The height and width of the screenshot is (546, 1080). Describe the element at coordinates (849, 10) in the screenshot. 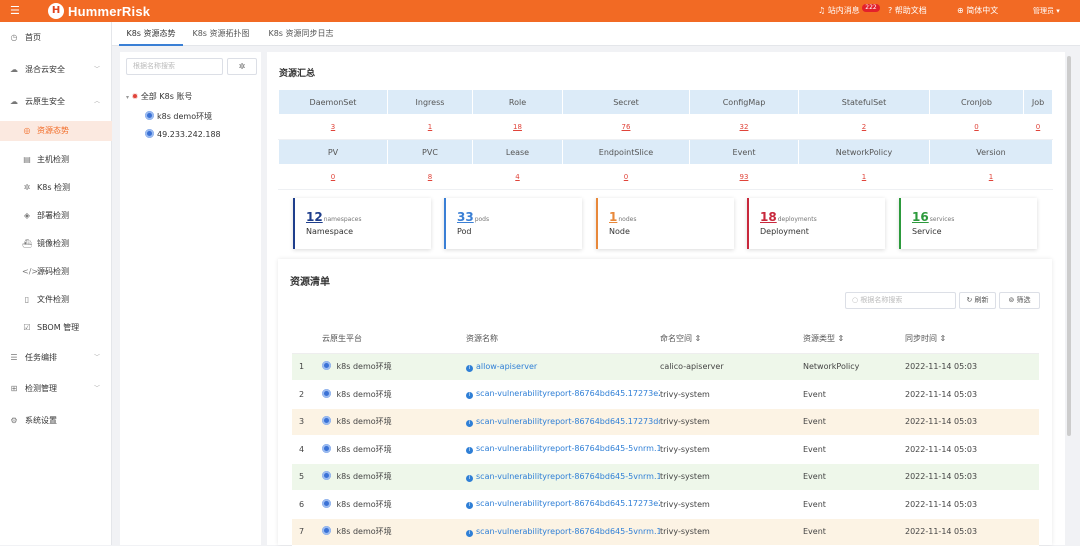

I see `messages-link: ♫ 站内消息 222` at that location.